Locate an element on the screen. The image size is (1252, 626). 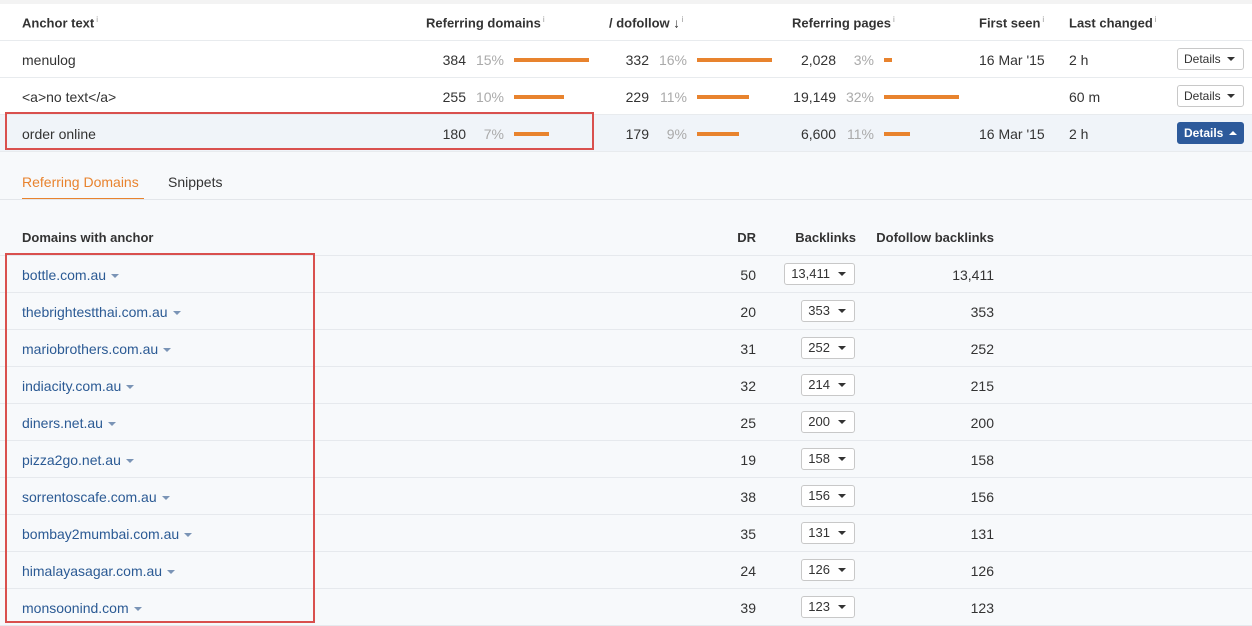
referring-domains-value: 384 is located at coordinates (454, 60).